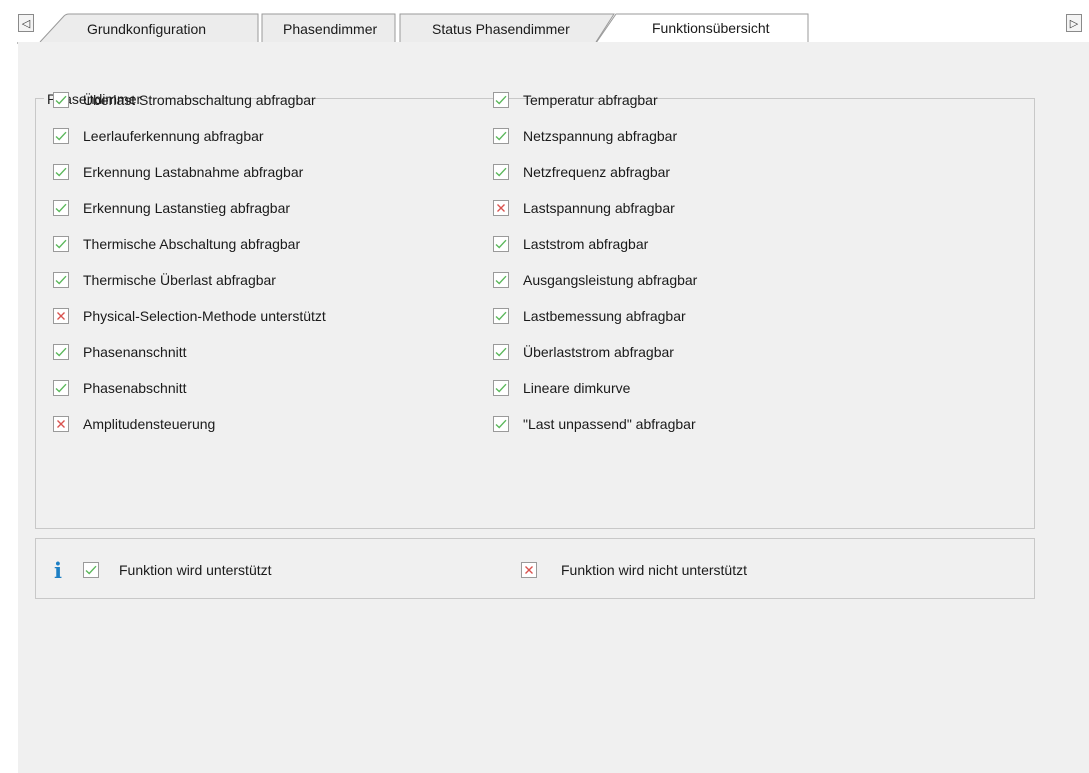 Image resolution: width=1089 pixels, height=773 pixels. I want to click on feature-item: Lastbemessung abfragbar, so click(589, 316).